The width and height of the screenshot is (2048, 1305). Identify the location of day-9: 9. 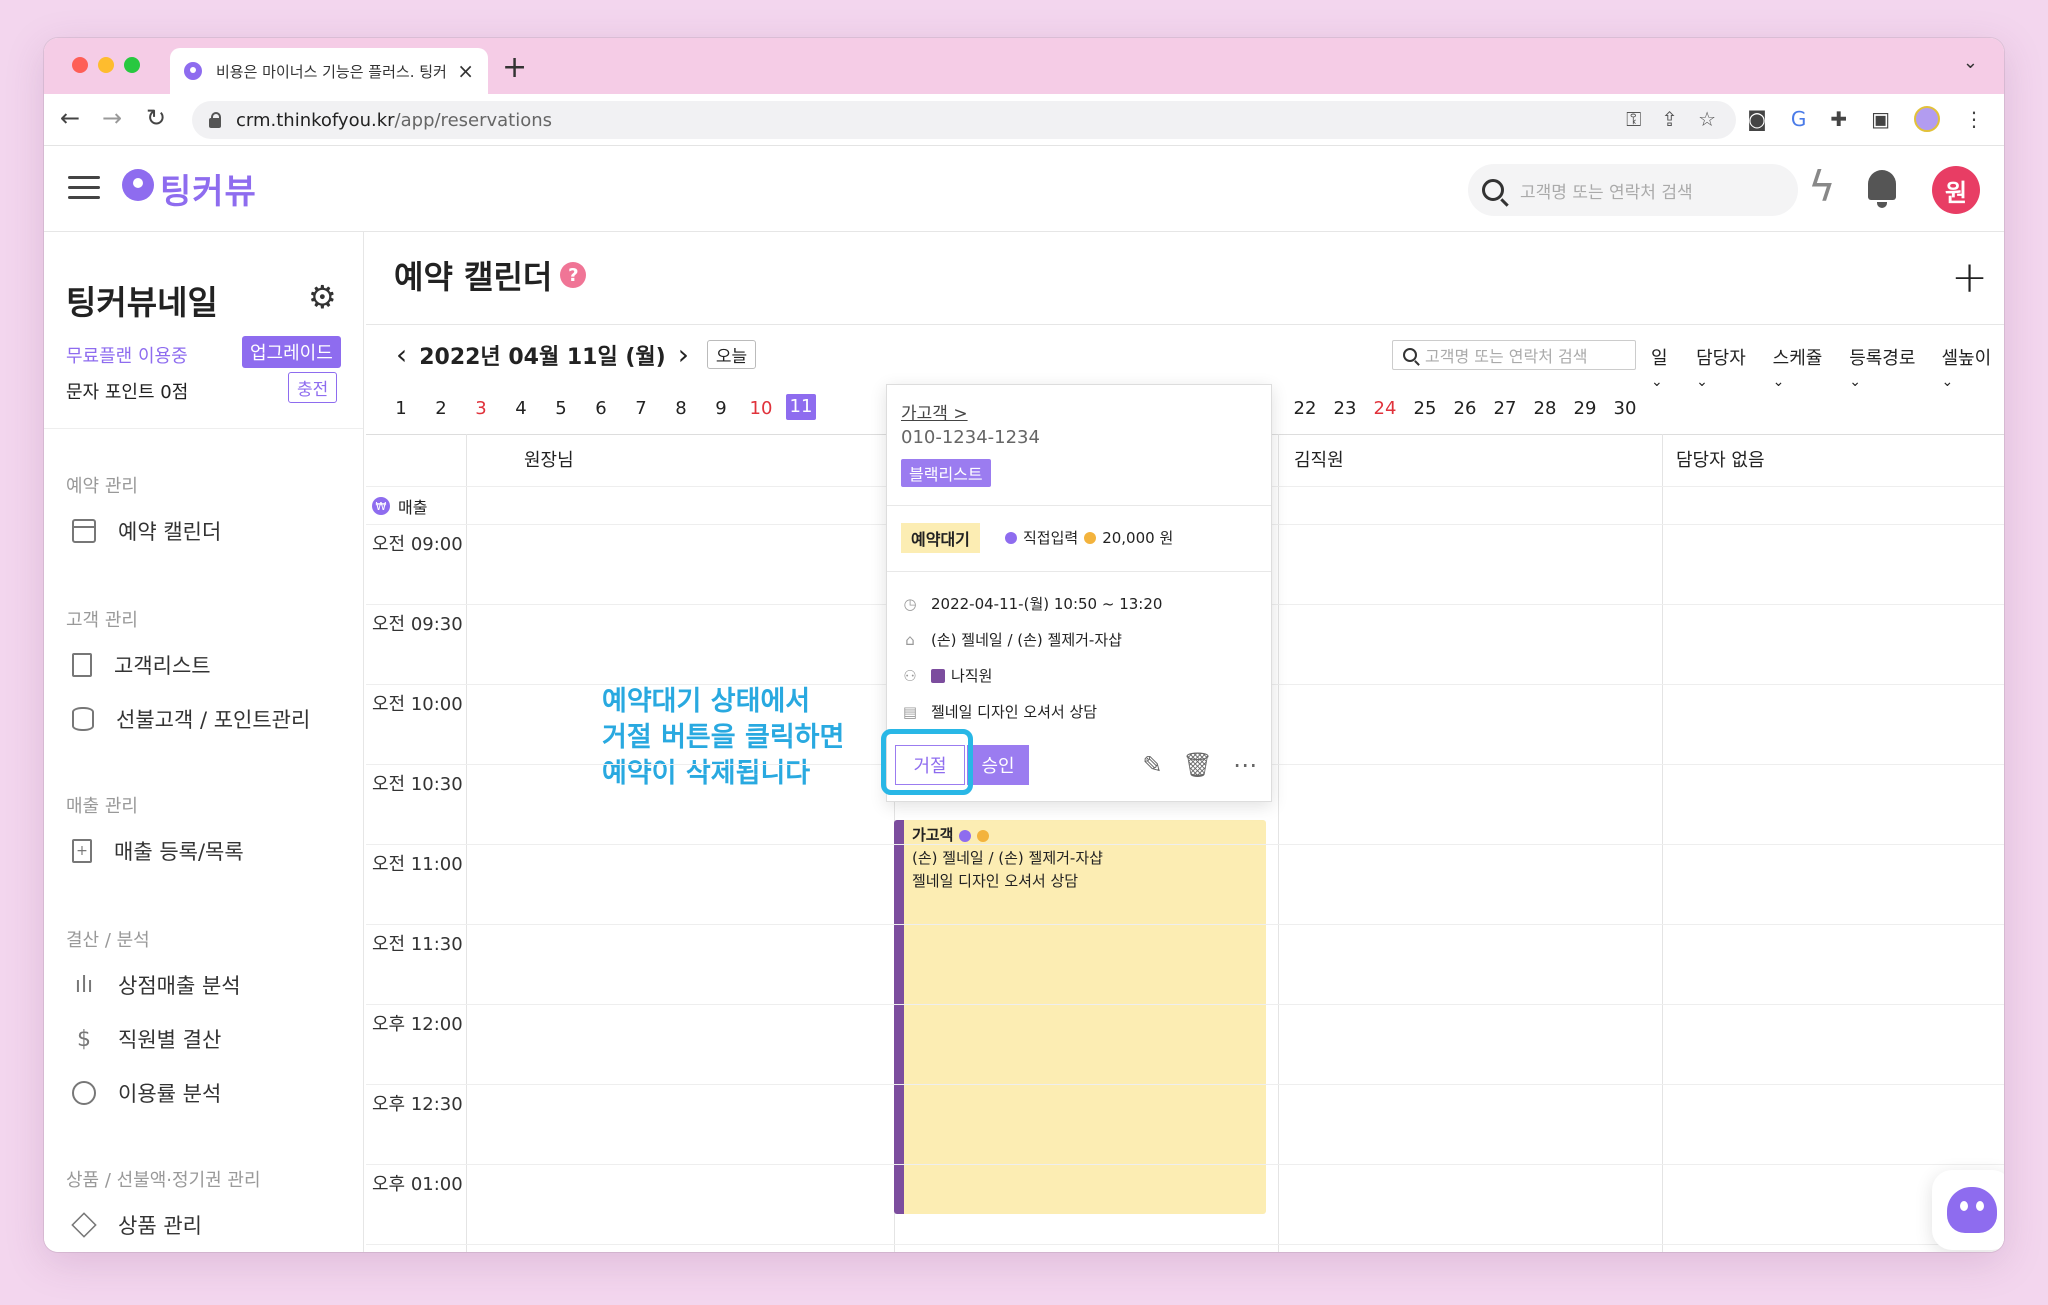
(721, 408).